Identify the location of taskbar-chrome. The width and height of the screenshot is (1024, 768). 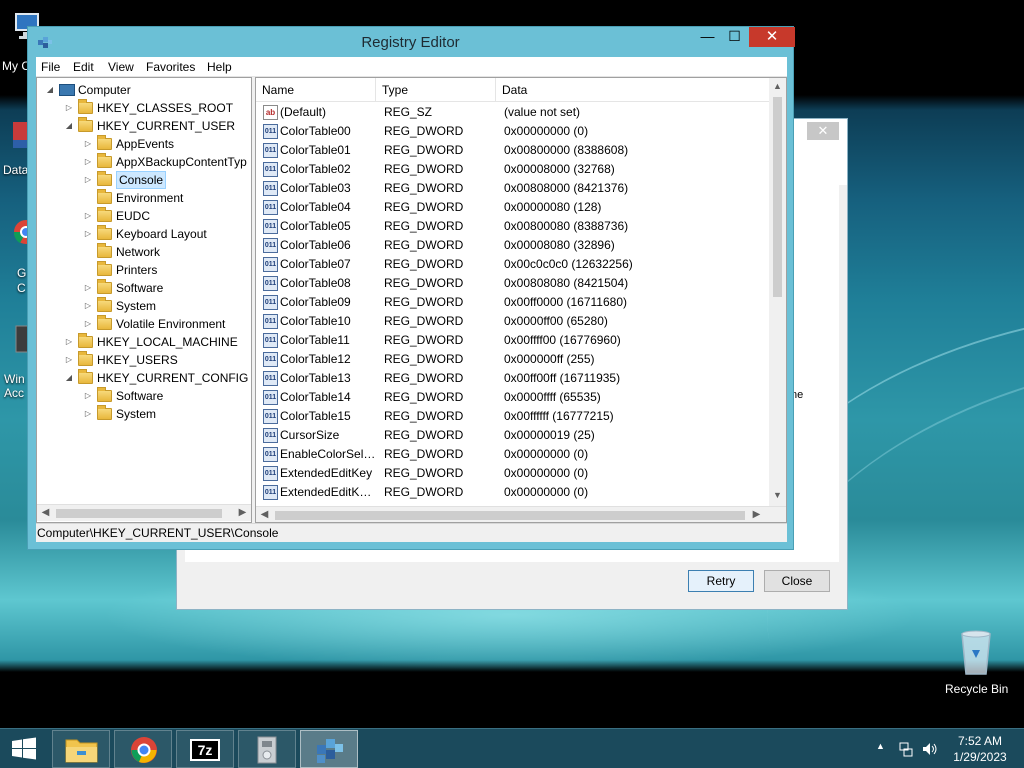
(143, 749).